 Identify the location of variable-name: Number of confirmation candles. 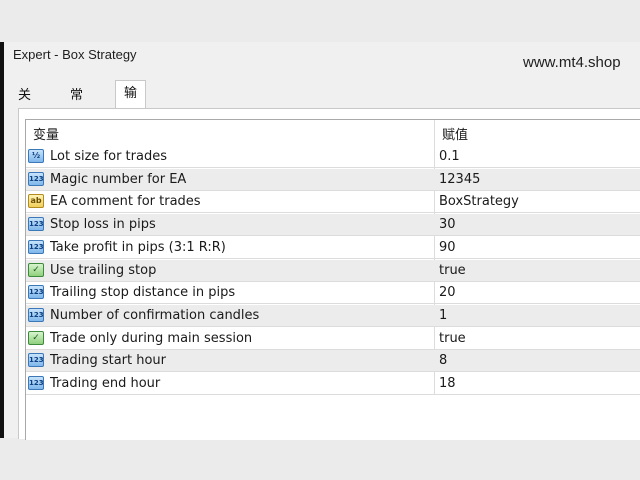
(155, 315).